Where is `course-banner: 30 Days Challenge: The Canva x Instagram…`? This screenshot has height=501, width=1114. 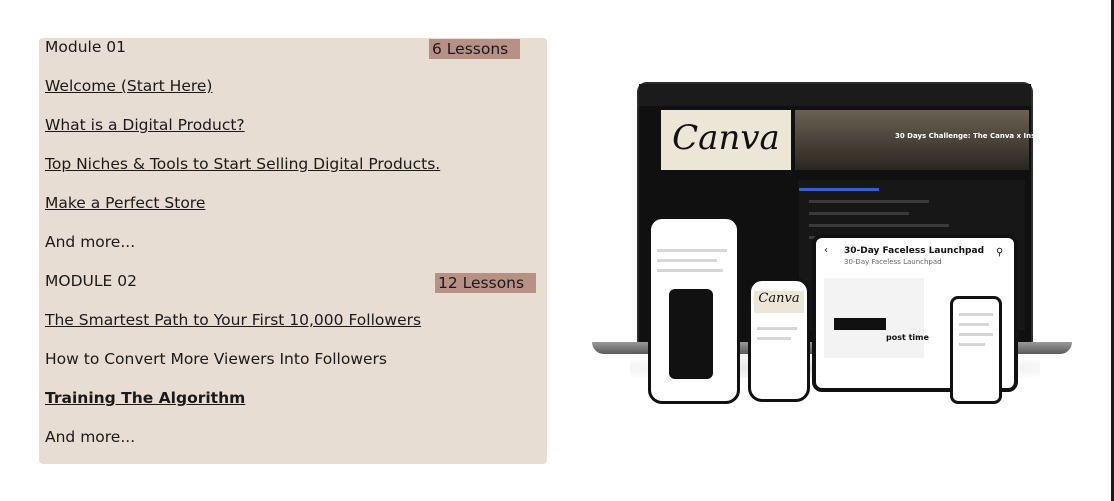
course-banner: 30 Days Challenge: The Canva x Instagram… is located at coordinates (934, 140).